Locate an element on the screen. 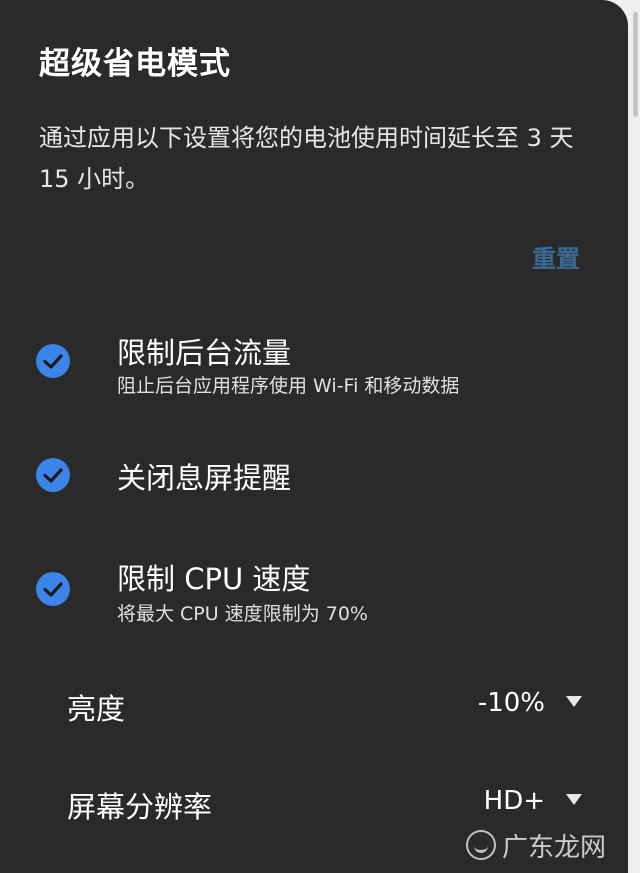  option-subtitle: 阻止后台应用程序使用 Wi-Fi 和移动数据 is located at coordinates (288, 386).